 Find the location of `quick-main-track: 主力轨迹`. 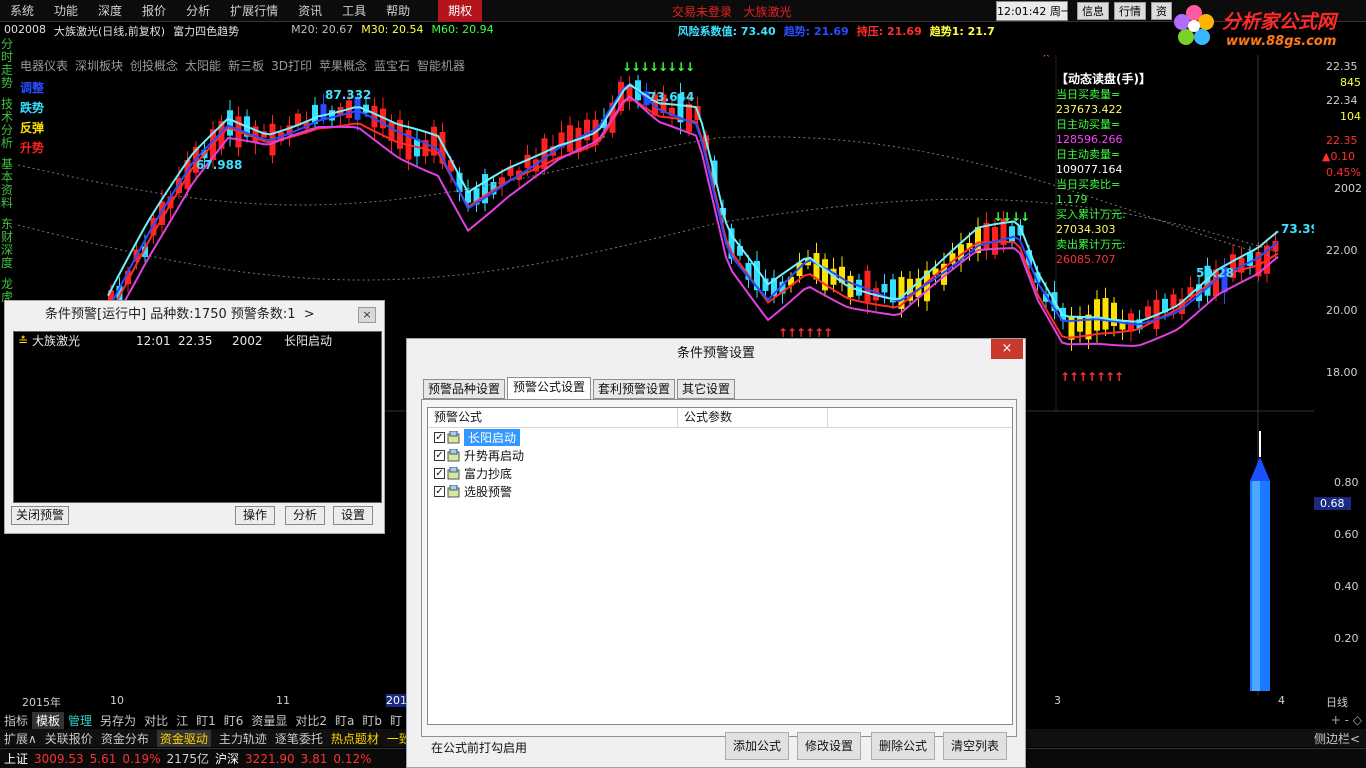

quick-main-track: 主力轨迹 is located at coordinates (243, 738).